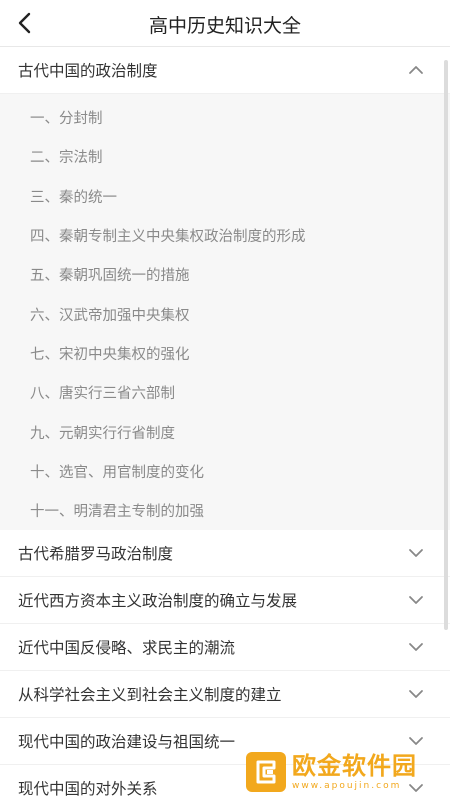 Image resolution: width=450 pixels, height=800 pixels. What do you see at coordinates (88, 789) in the screenshot?
I see `section-label: 现代中国的对外关系` at bounding box center [88, 789].